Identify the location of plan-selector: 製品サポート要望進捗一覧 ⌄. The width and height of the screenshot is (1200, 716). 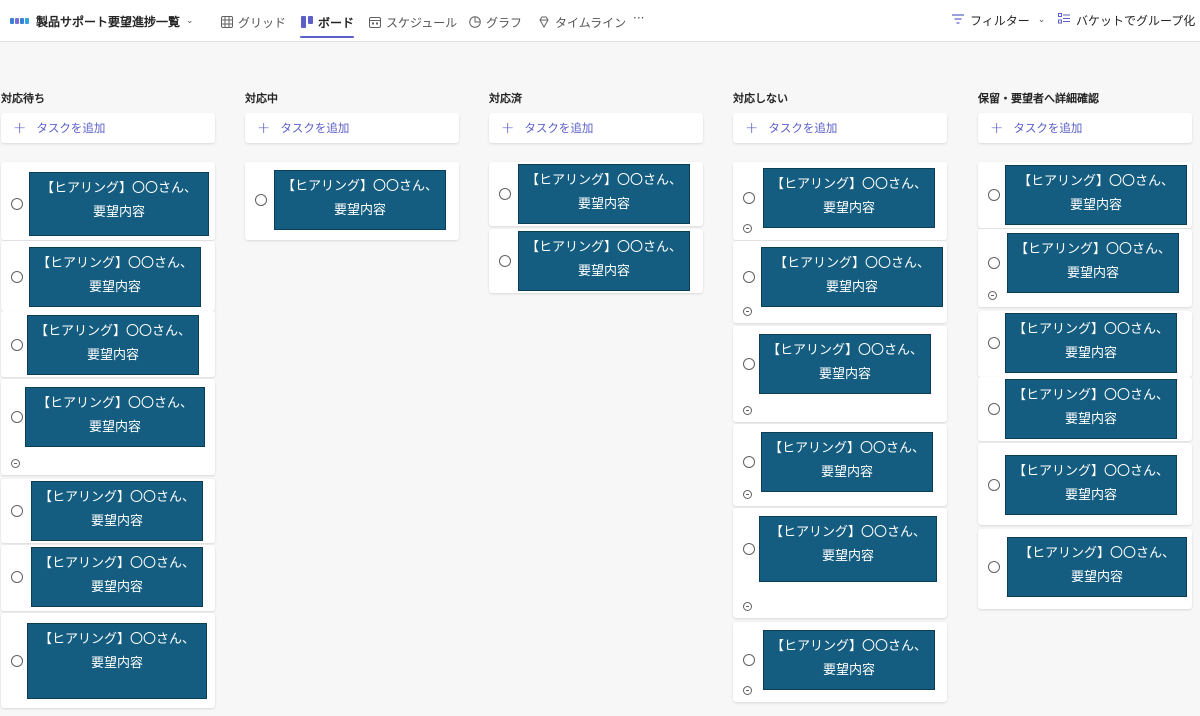
(102, 21).